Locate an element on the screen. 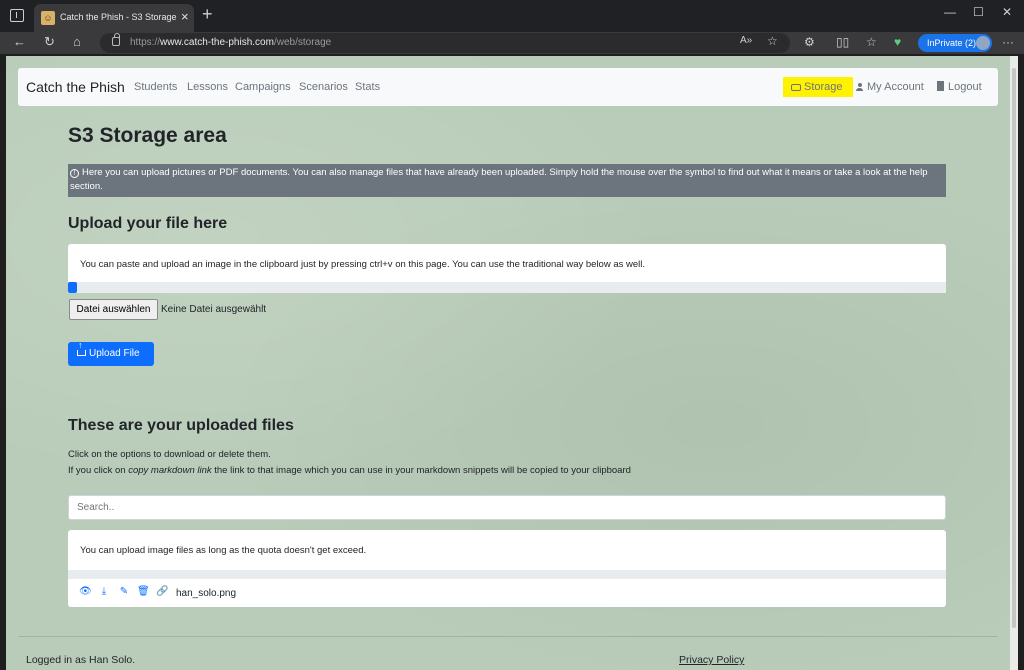 This screenshot has width=1024, height=670. upload-heading: Upload your file here is located at coordinates (148, 223).